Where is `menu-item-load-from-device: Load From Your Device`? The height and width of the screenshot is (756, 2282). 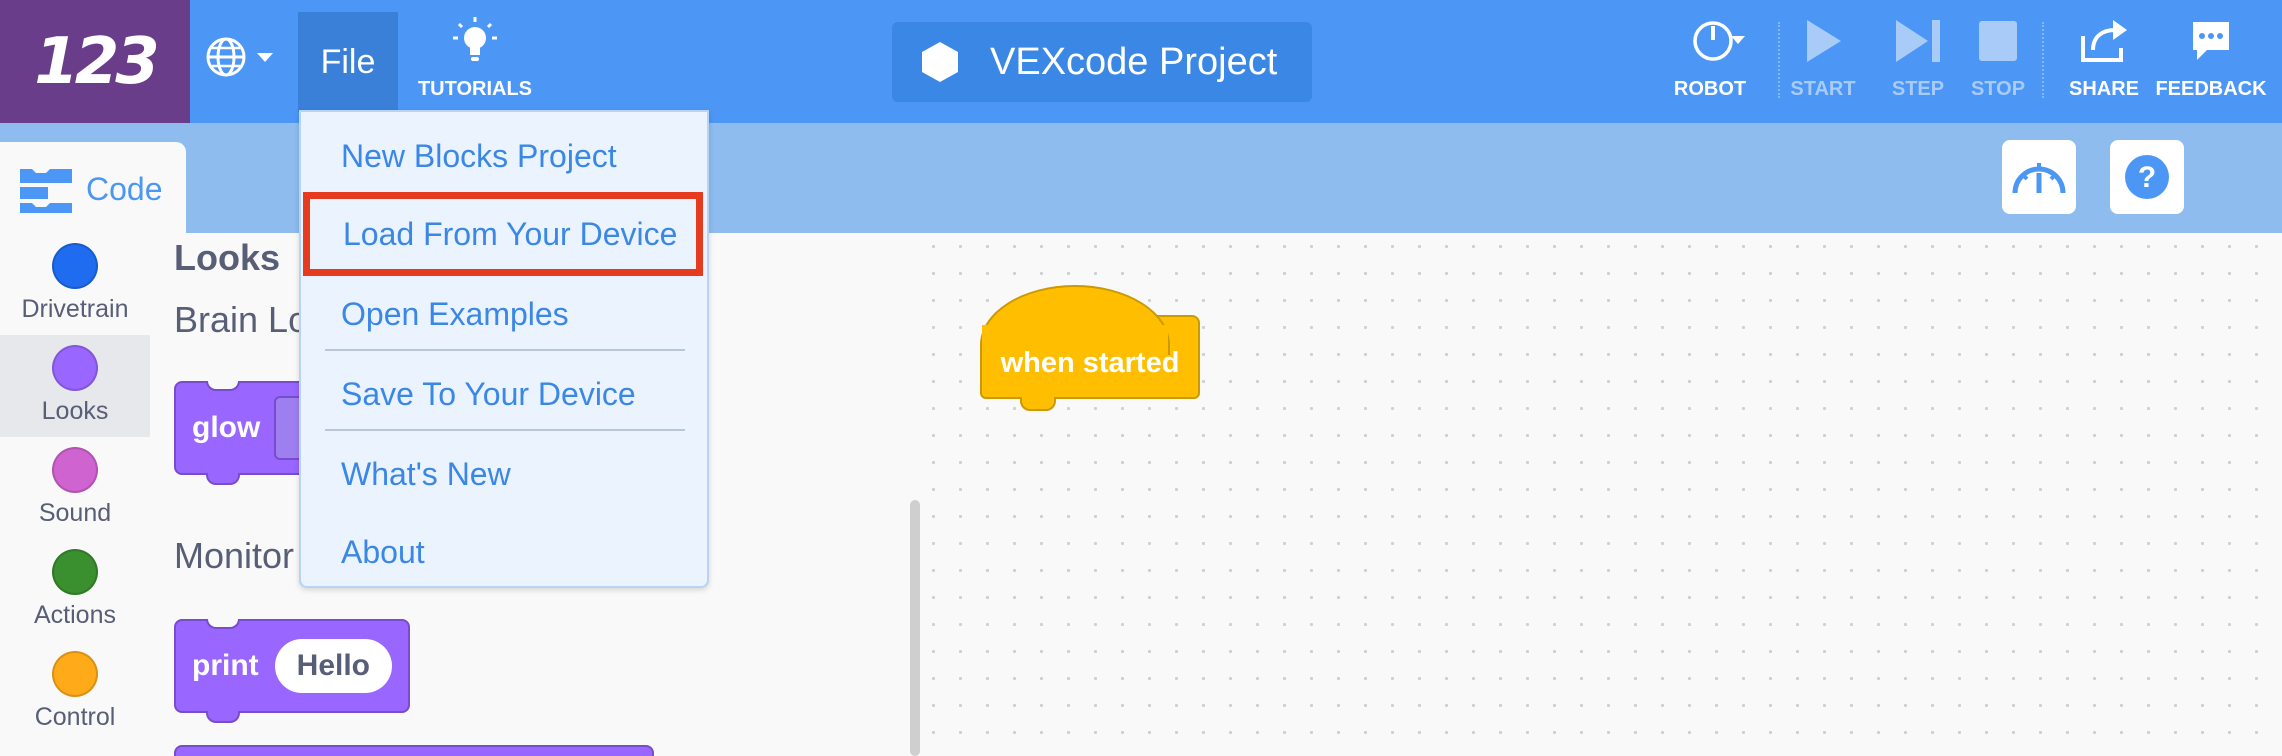
menu-item-load-from-device: Load From Your Device is located at coordinates (503, 234).